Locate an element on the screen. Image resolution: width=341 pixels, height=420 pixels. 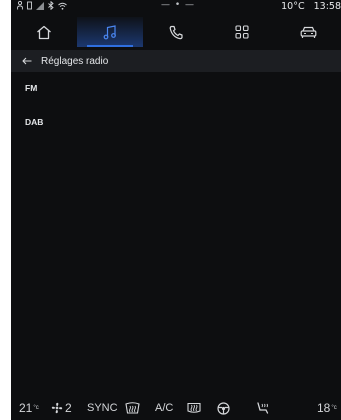
person-icon is located at coordinates (20, 5).